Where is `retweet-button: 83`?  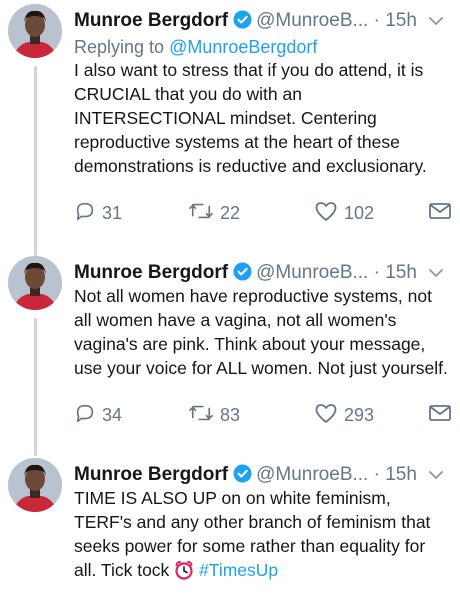
retweet-button: 83 is located at coordinates (214, 415).